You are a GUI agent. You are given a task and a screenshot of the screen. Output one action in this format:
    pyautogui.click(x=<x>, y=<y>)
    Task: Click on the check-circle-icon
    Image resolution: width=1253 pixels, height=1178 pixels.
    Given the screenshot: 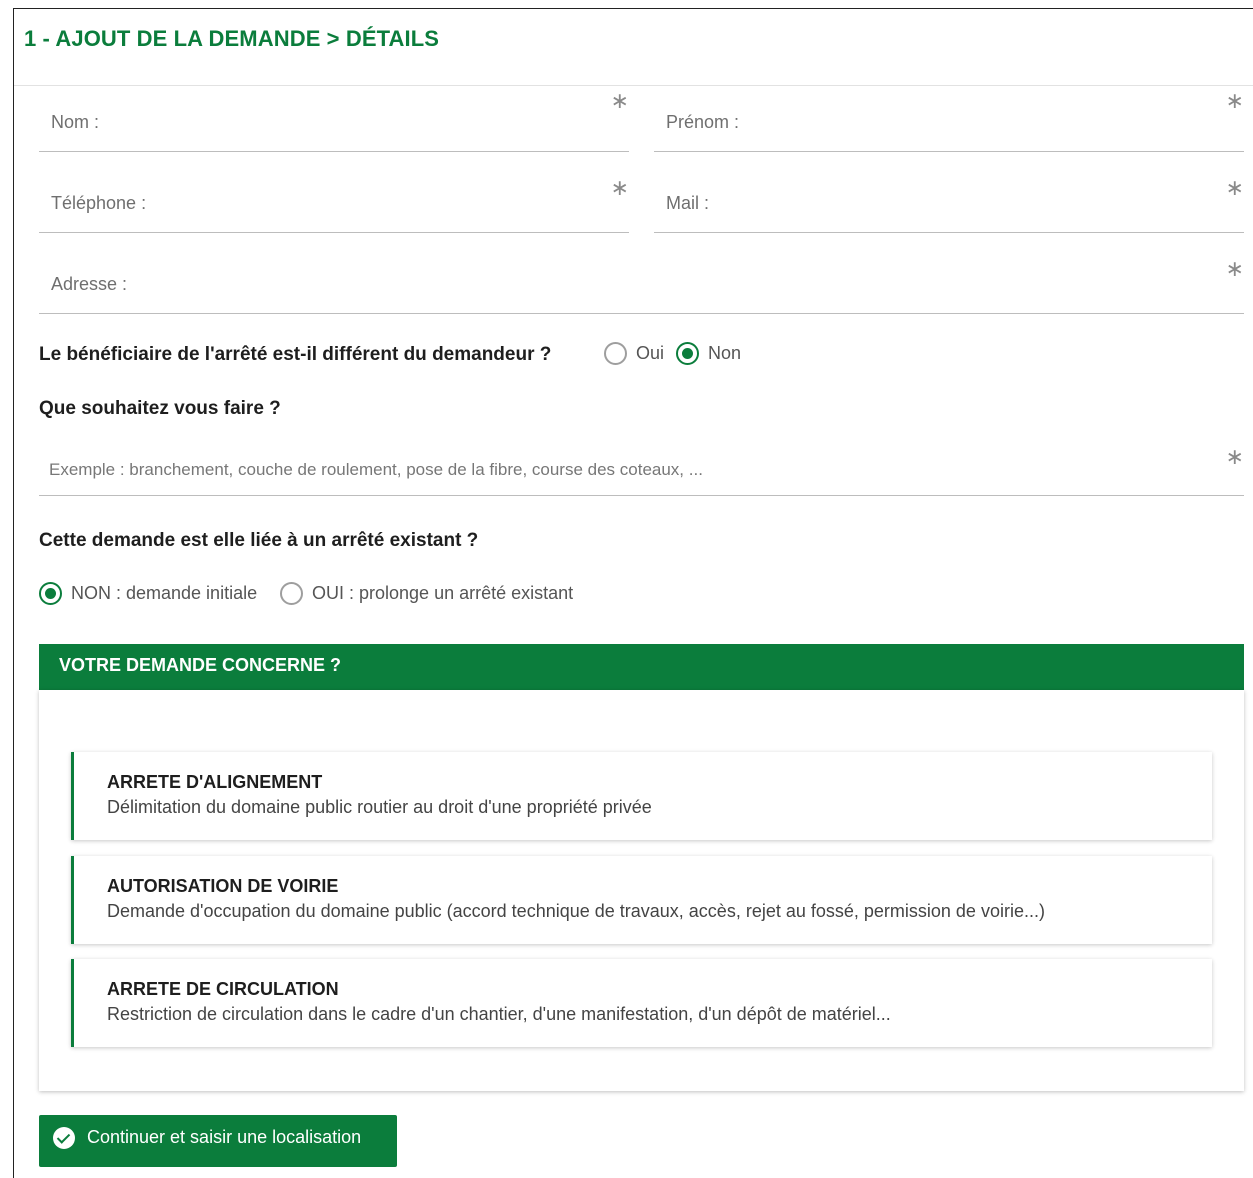 What is the action you would take?
    pyautogui.click(x=64, y=1138)
    